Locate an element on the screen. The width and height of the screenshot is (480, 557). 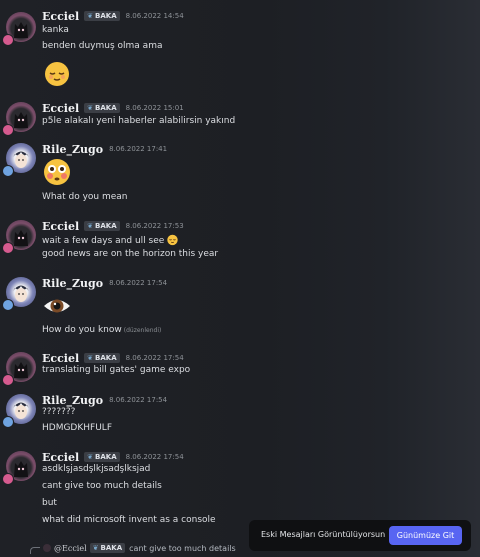
message-text: what did microsoft invent as a console is located at coordinates (129, 520).